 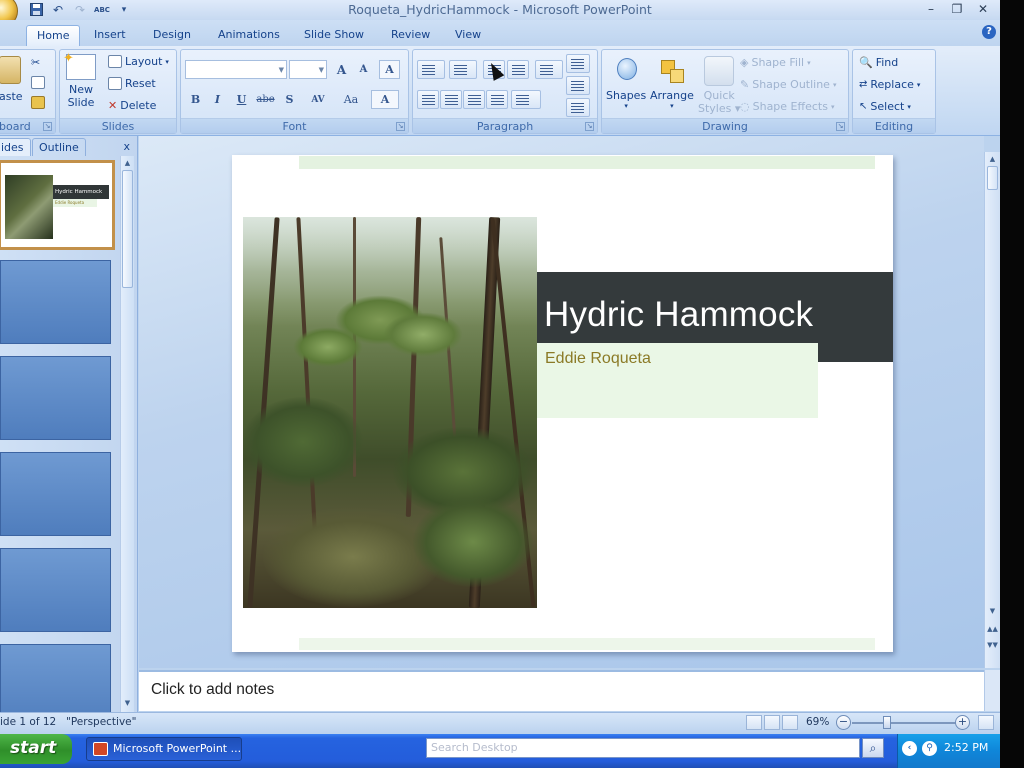 I want to click on next-slide-icon: ▼▼, so click(x=992, y=645).